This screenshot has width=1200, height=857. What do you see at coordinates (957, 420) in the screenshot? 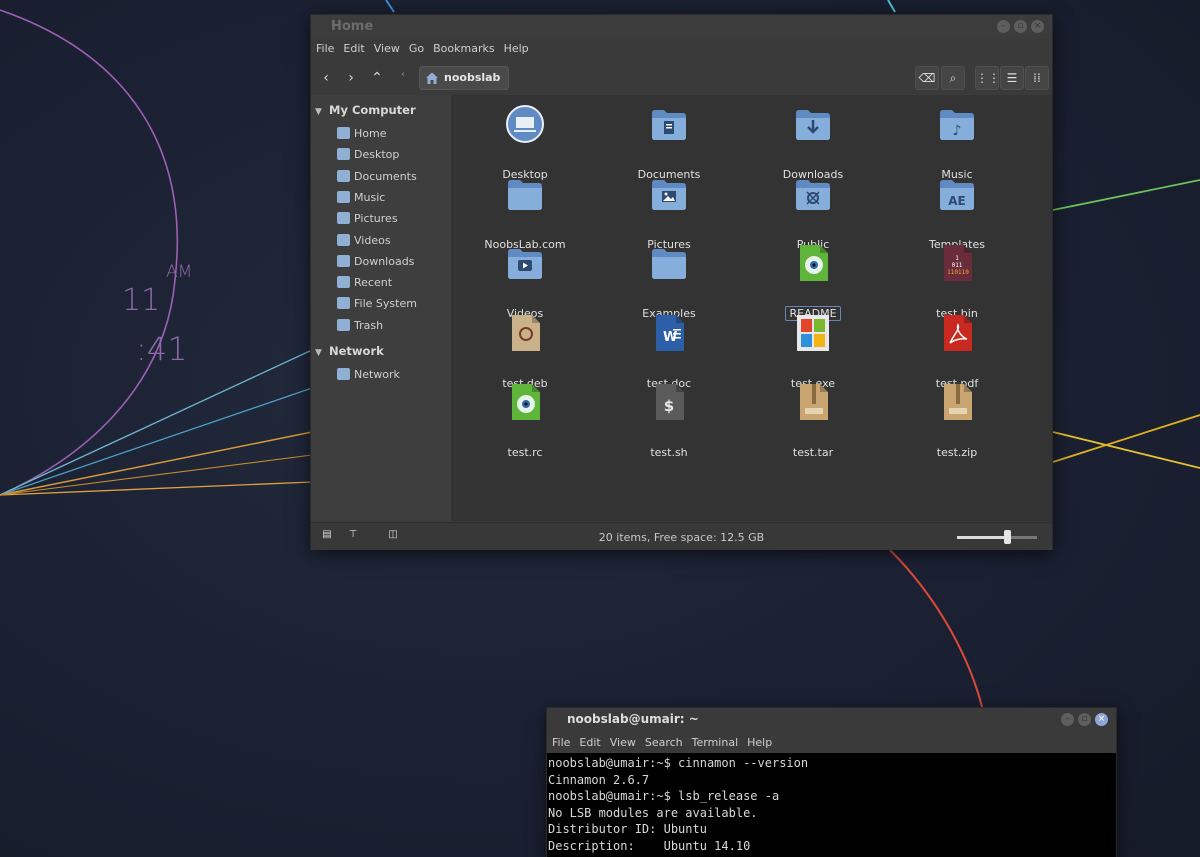
I see `file-item: test.zip` at bounding box center [957, 420].